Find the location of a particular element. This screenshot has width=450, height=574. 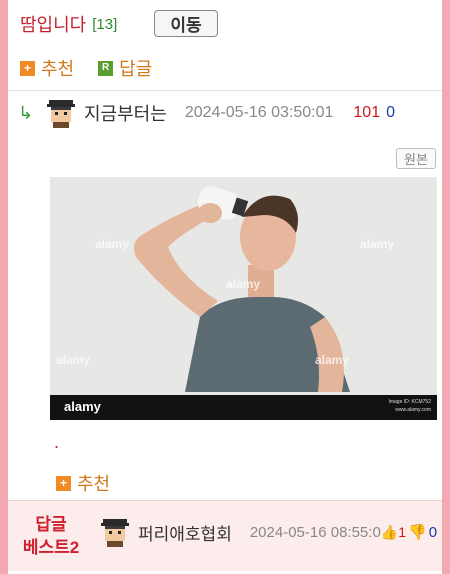

watermark-3: alamy is located at coordinates (243, 284).